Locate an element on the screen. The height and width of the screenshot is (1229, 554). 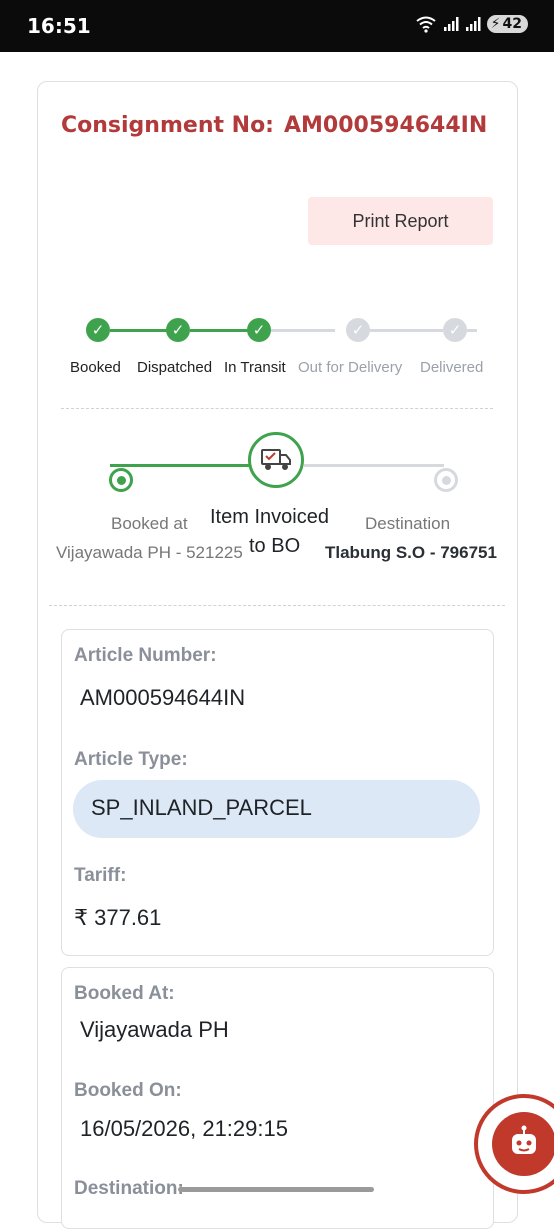
home-indicator is located at coordinates (276, 1189).